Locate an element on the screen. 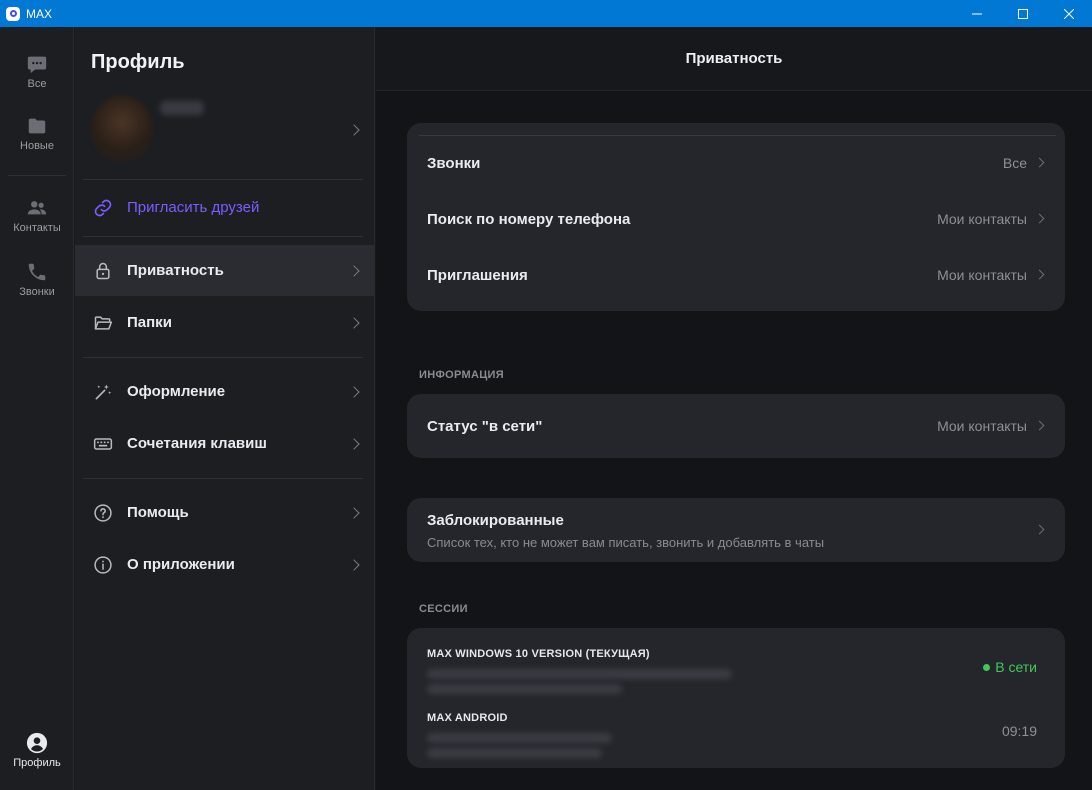 The image size is (1092, 790). avatar is located at coordinates (122, 129).